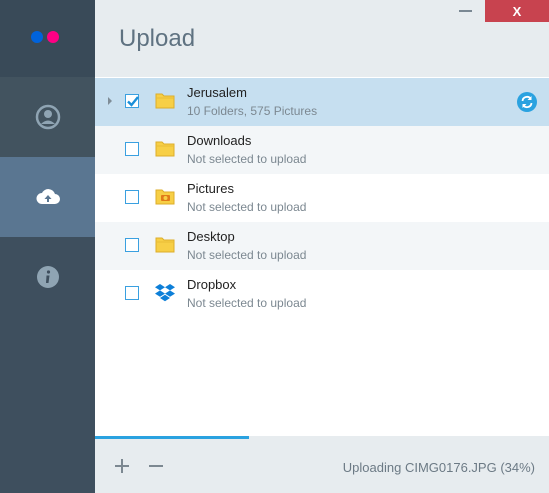 The image size is (549, 493). I want to click on list-item: Pictures Not selected to upload, so click(322, 198).